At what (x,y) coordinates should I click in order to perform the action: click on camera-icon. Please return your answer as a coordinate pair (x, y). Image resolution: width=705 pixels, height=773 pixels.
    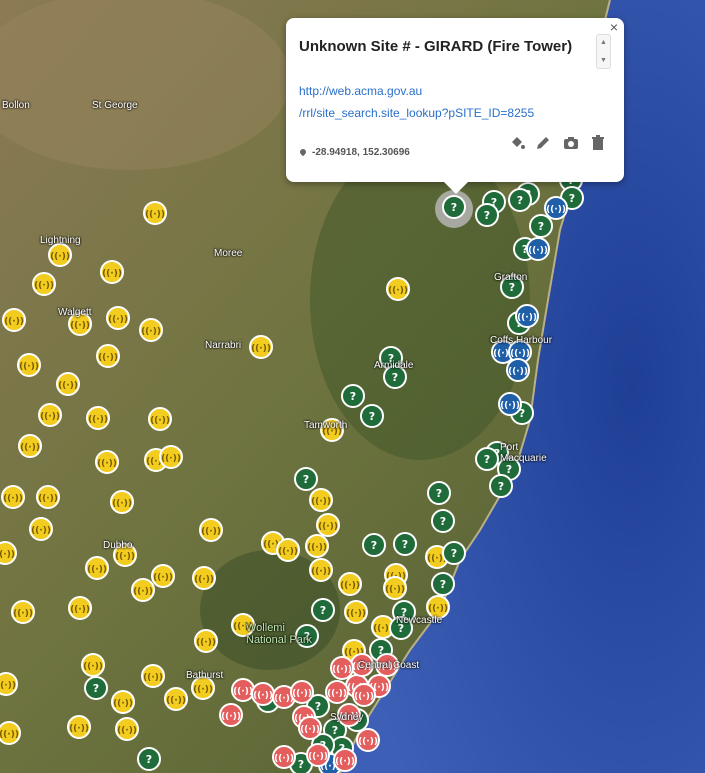
    Looking at the image, I should click on (571, 143).